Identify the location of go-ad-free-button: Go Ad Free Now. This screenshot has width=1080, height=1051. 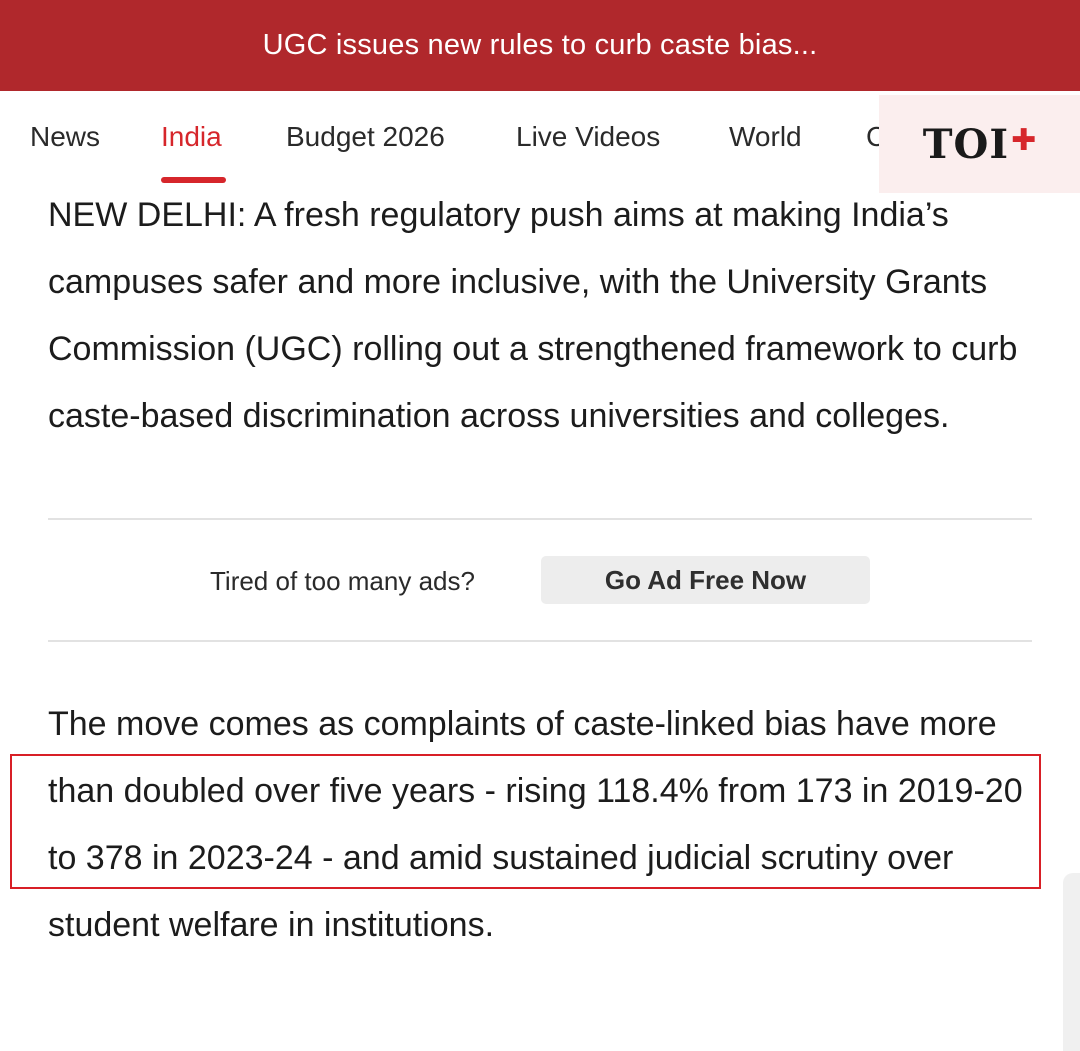
(705, 580).